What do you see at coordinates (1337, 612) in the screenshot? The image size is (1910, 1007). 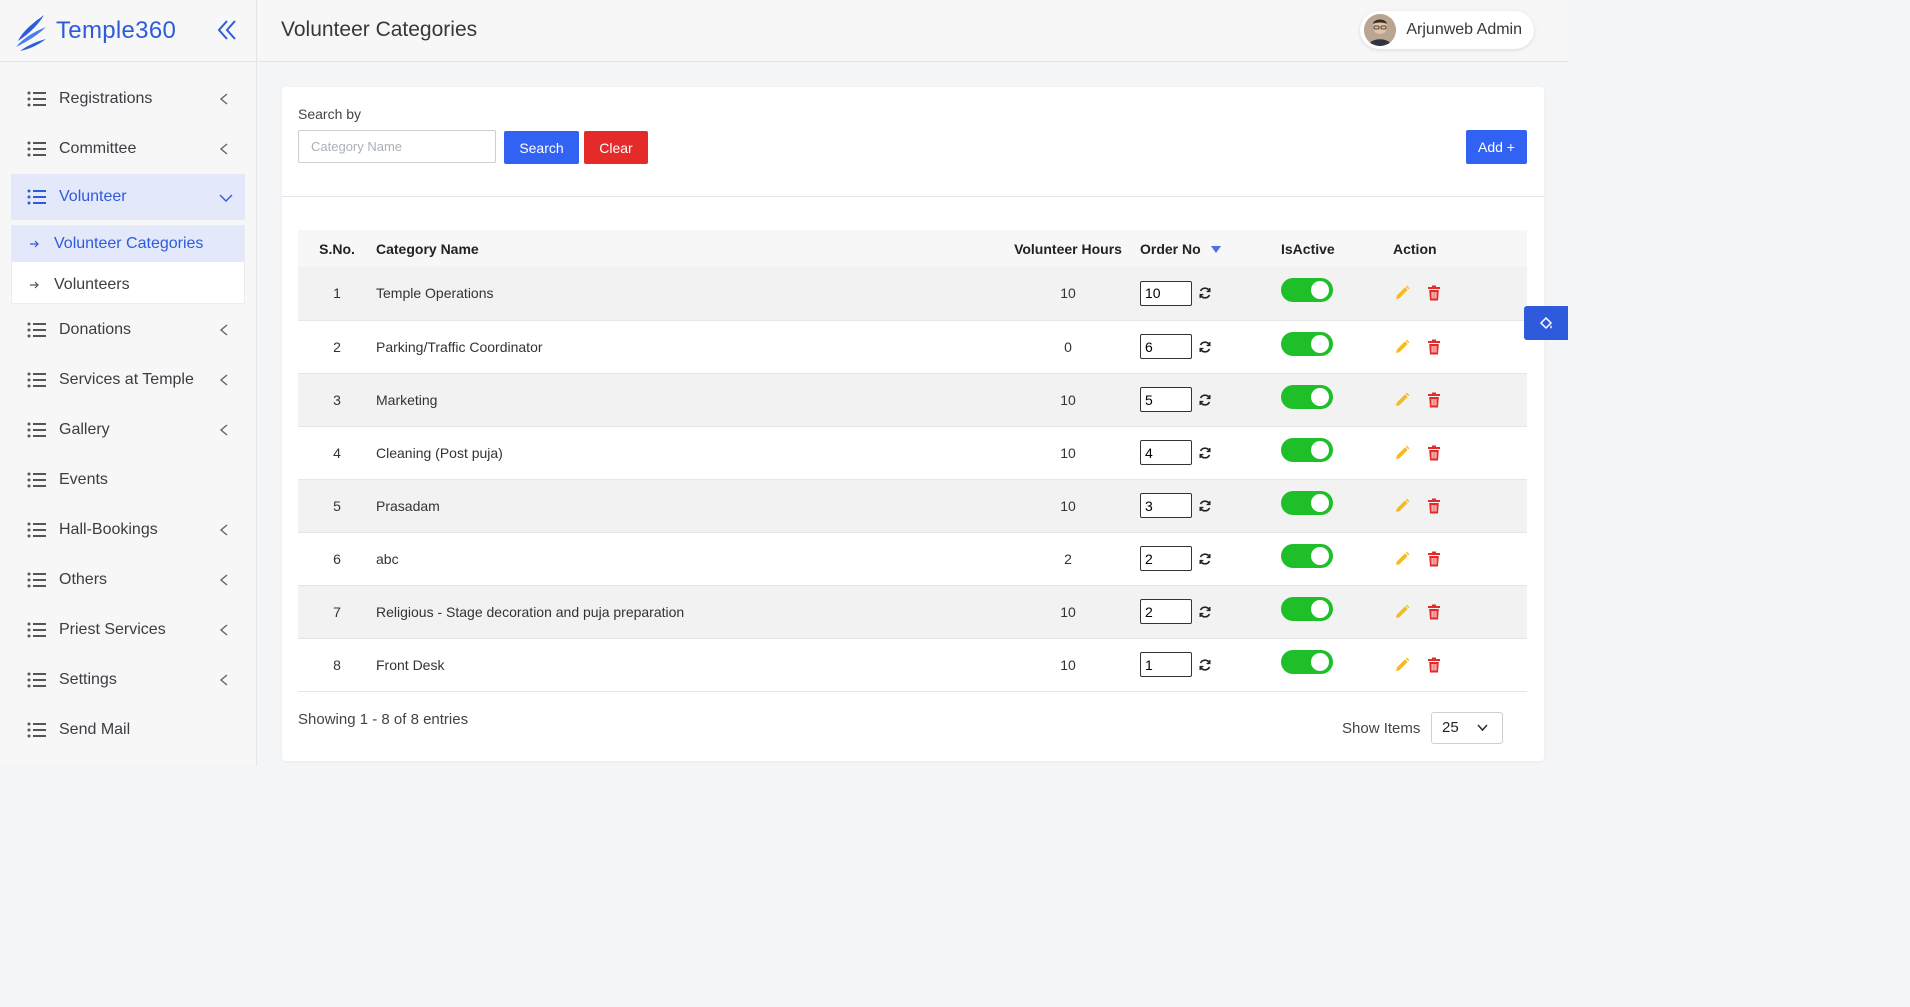 I see `cell-isactive` at bounding box center [1337, 612].